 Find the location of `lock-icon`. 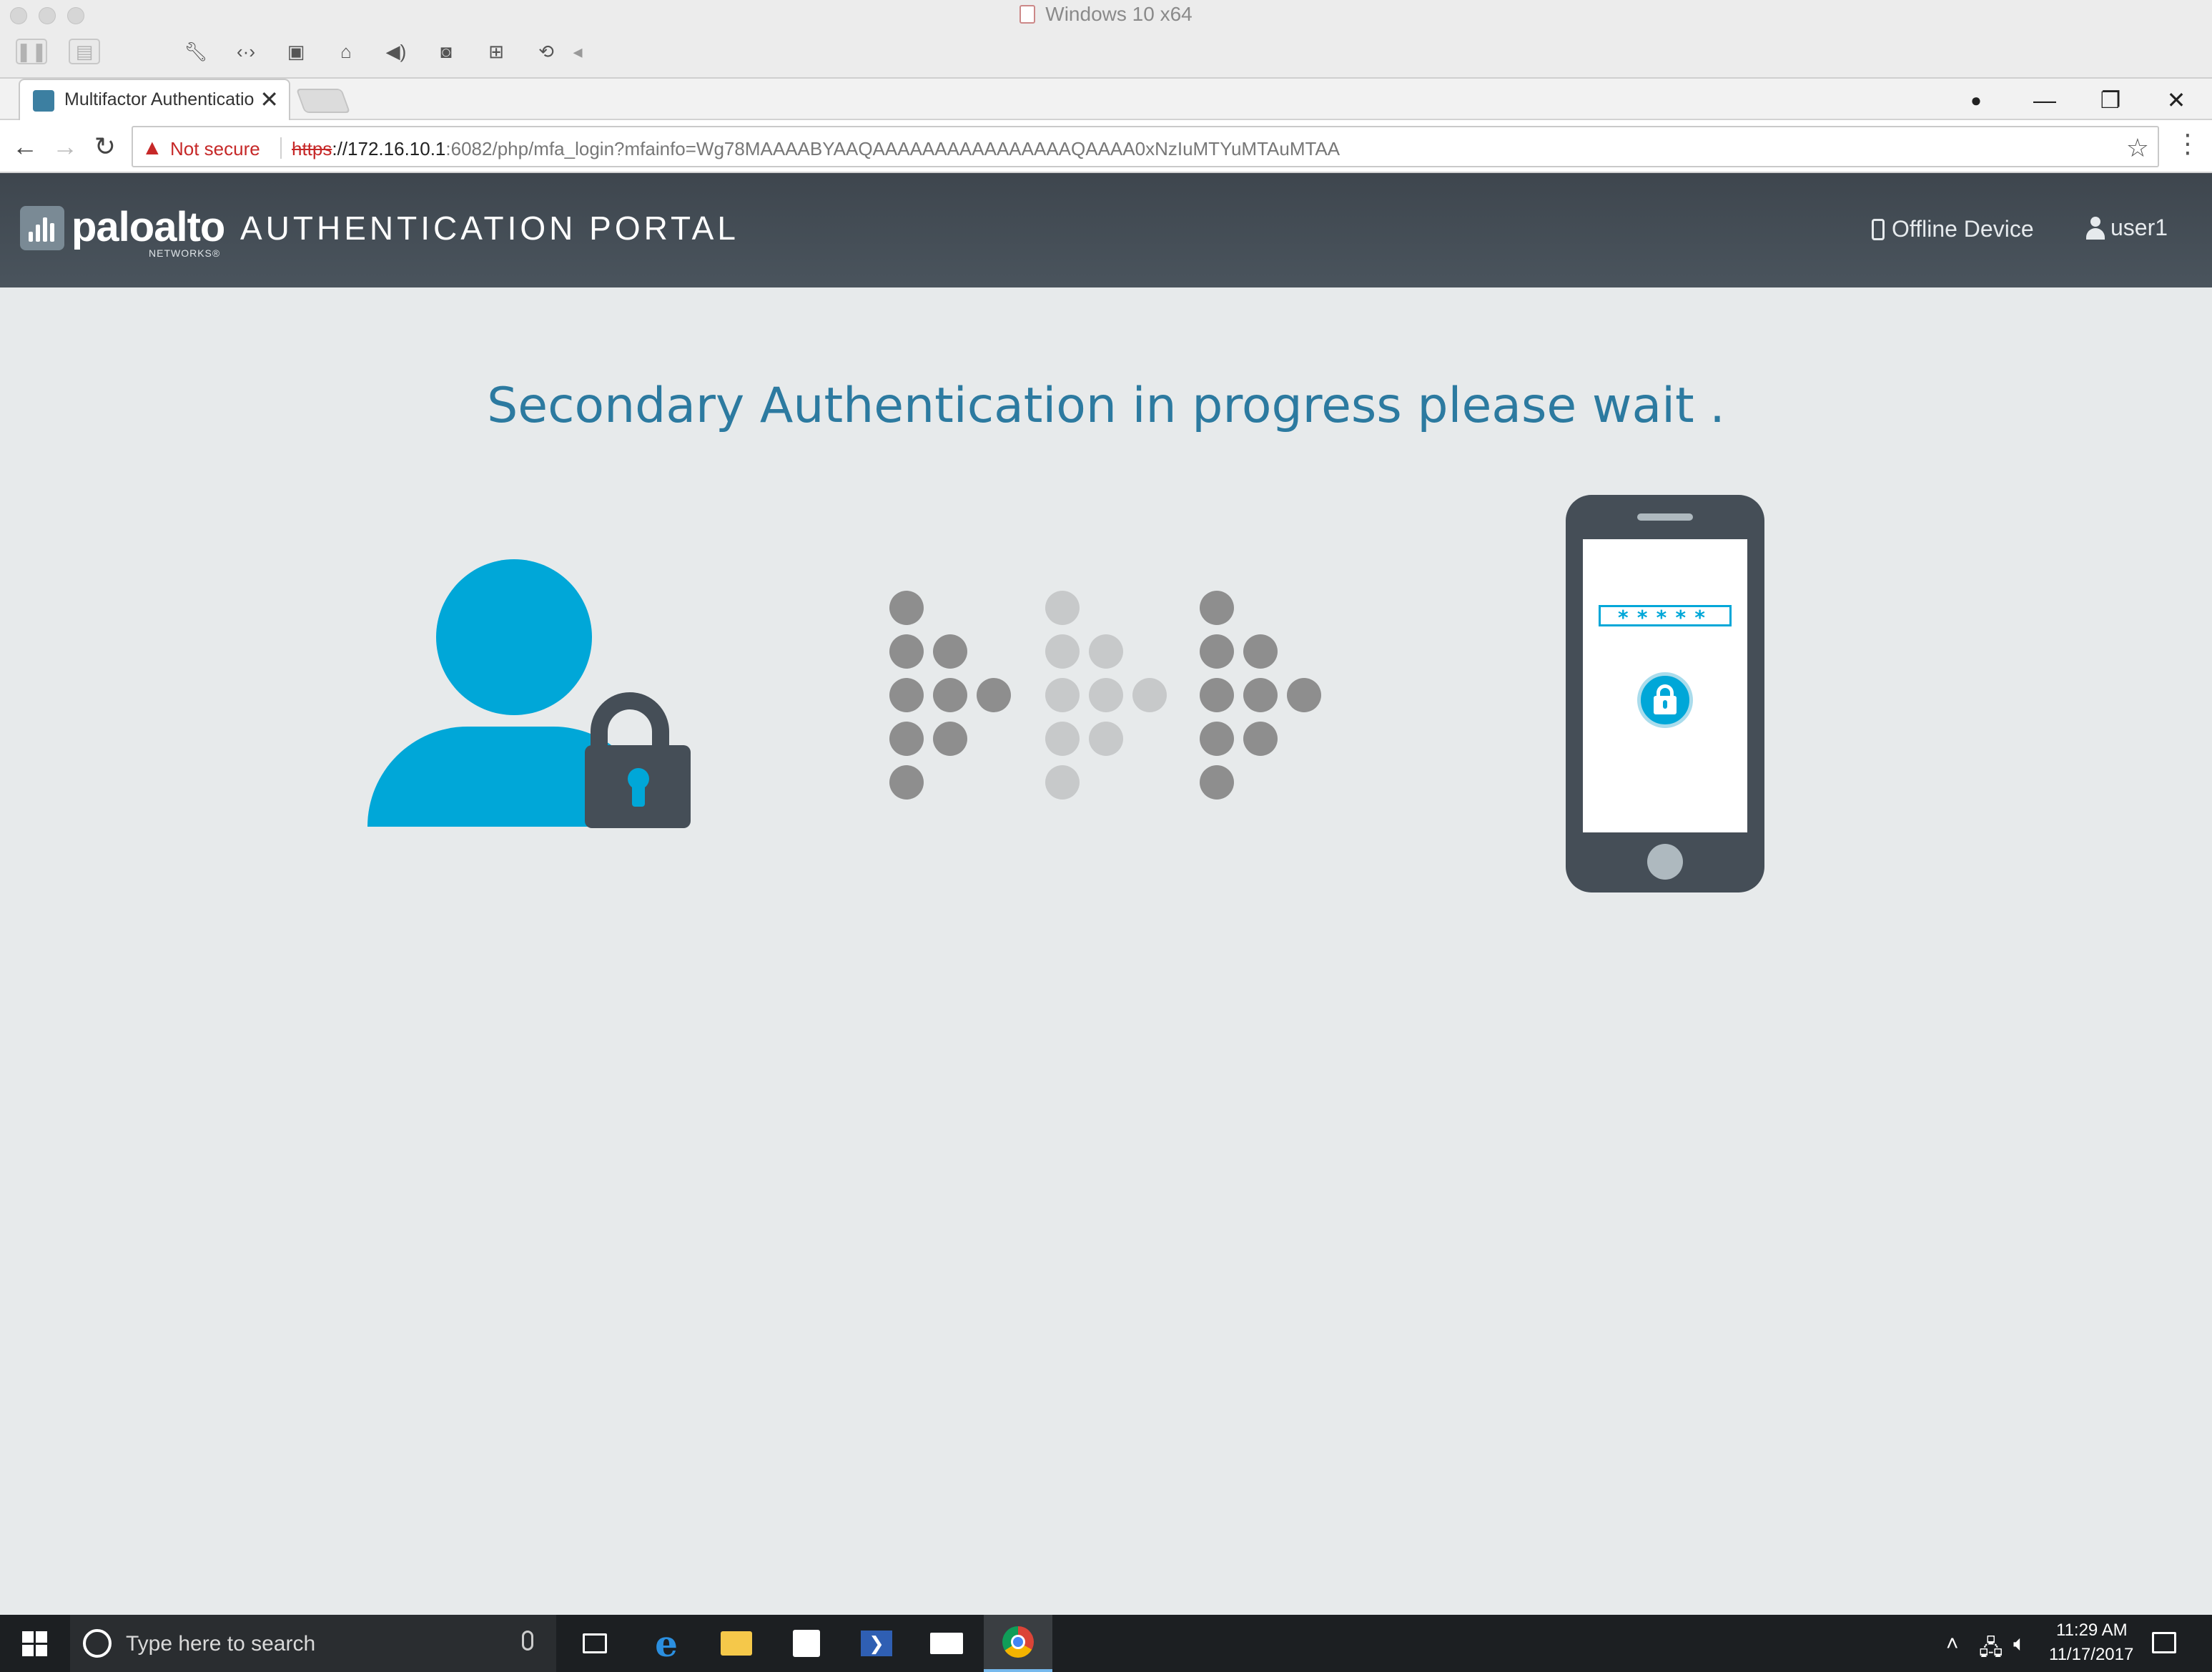

lock-icon is located at coordinates (1665, 700).